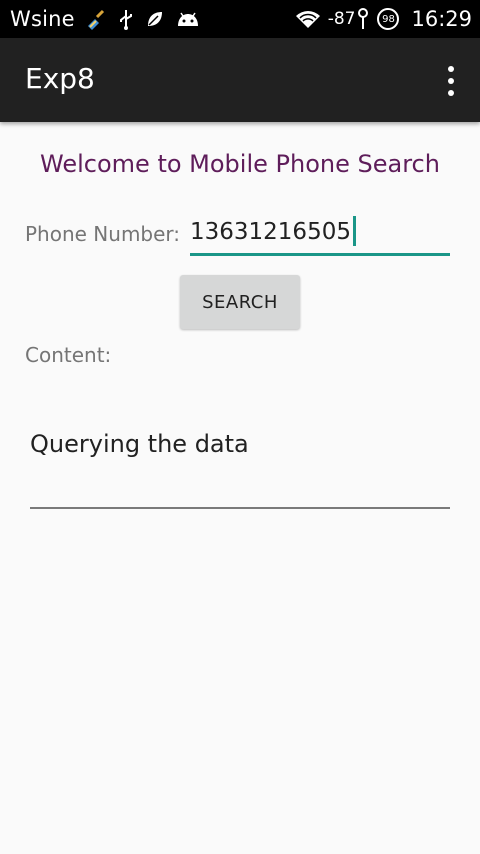 The height and width of the screenshot is (854, 480). Describe the element at coordinates (96, 19) in the screenshot. I see `clean-broom-icon` at that location.